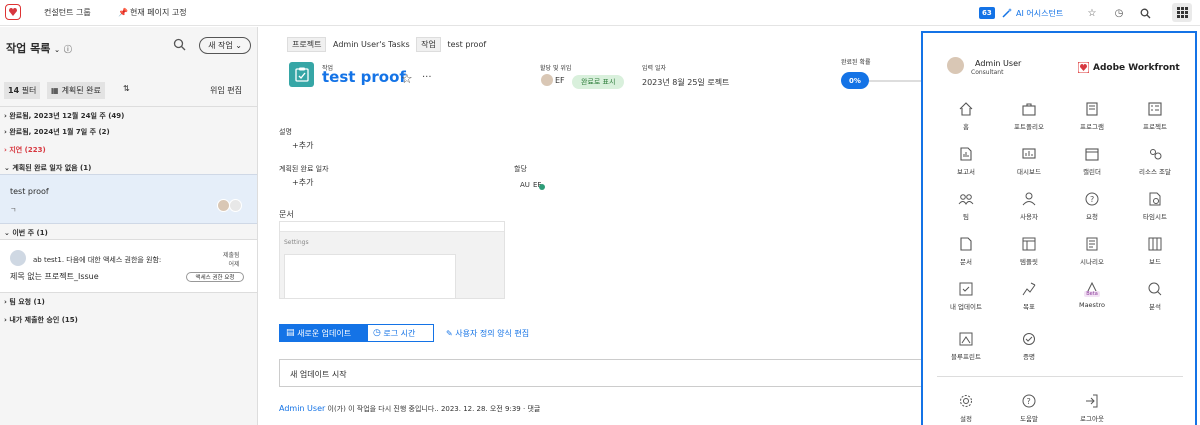 The image size is (1200, 425). What do you see at coordinates (966, 346) in the screenshot?
I see `app-blueprint: 블루프린트` at bounding box center [966, 346].